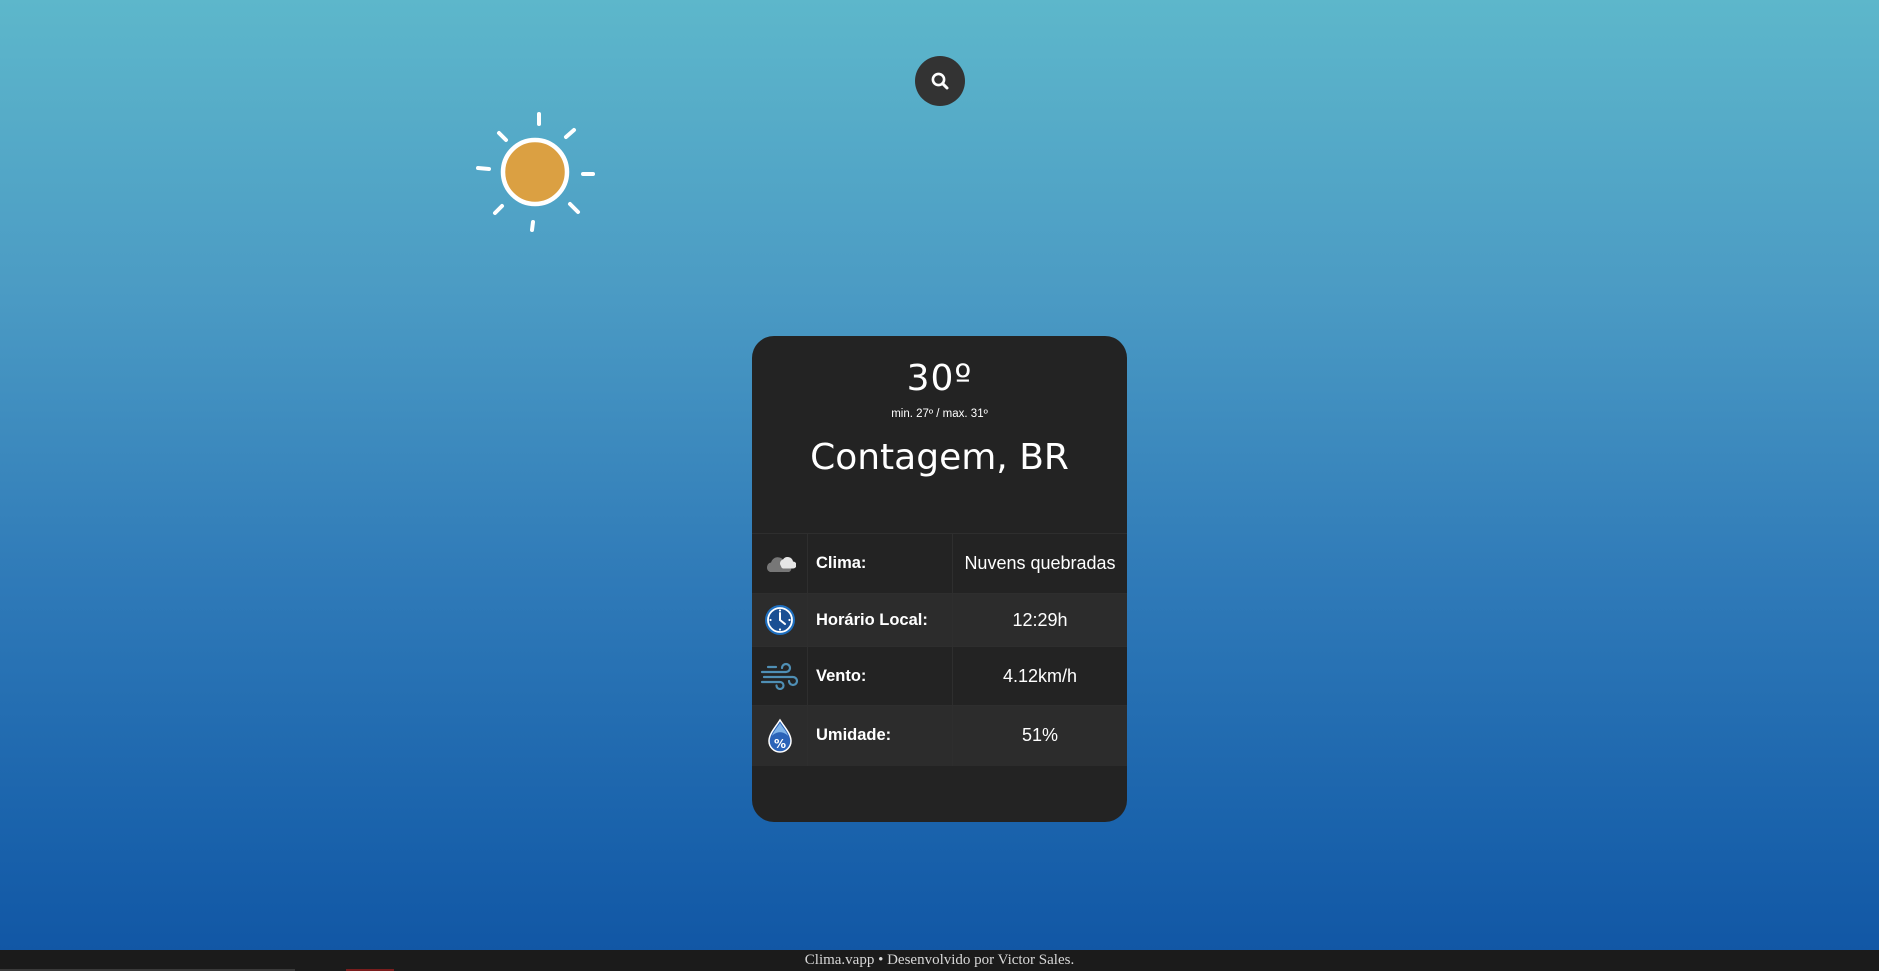 This screenshot has height=971, width=1879. I want to click on cloud-icon, so click(781, 564).